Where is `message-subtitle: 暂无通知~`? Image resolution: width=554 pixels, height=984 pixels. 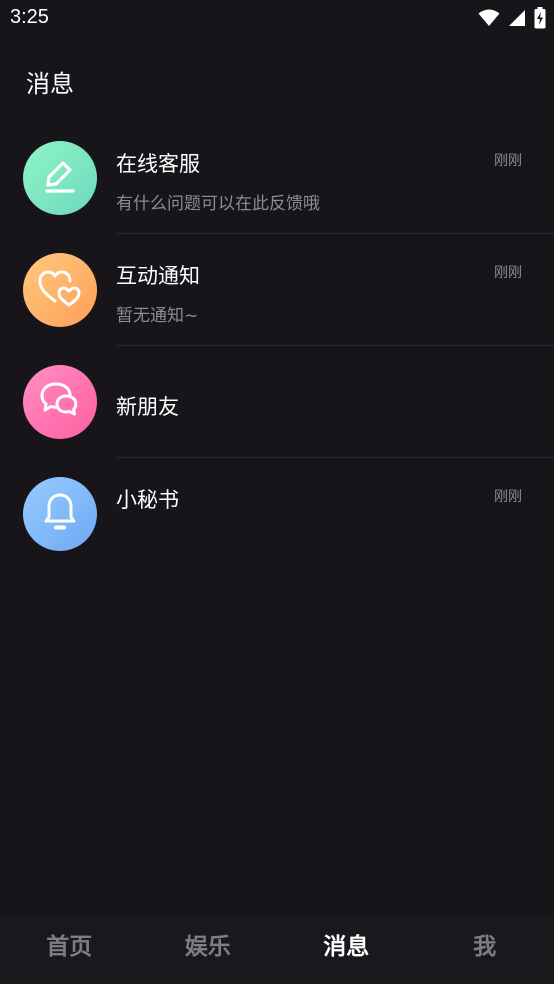
message-subtitle: 暂无通知~ is located at coordinates (157, 316).